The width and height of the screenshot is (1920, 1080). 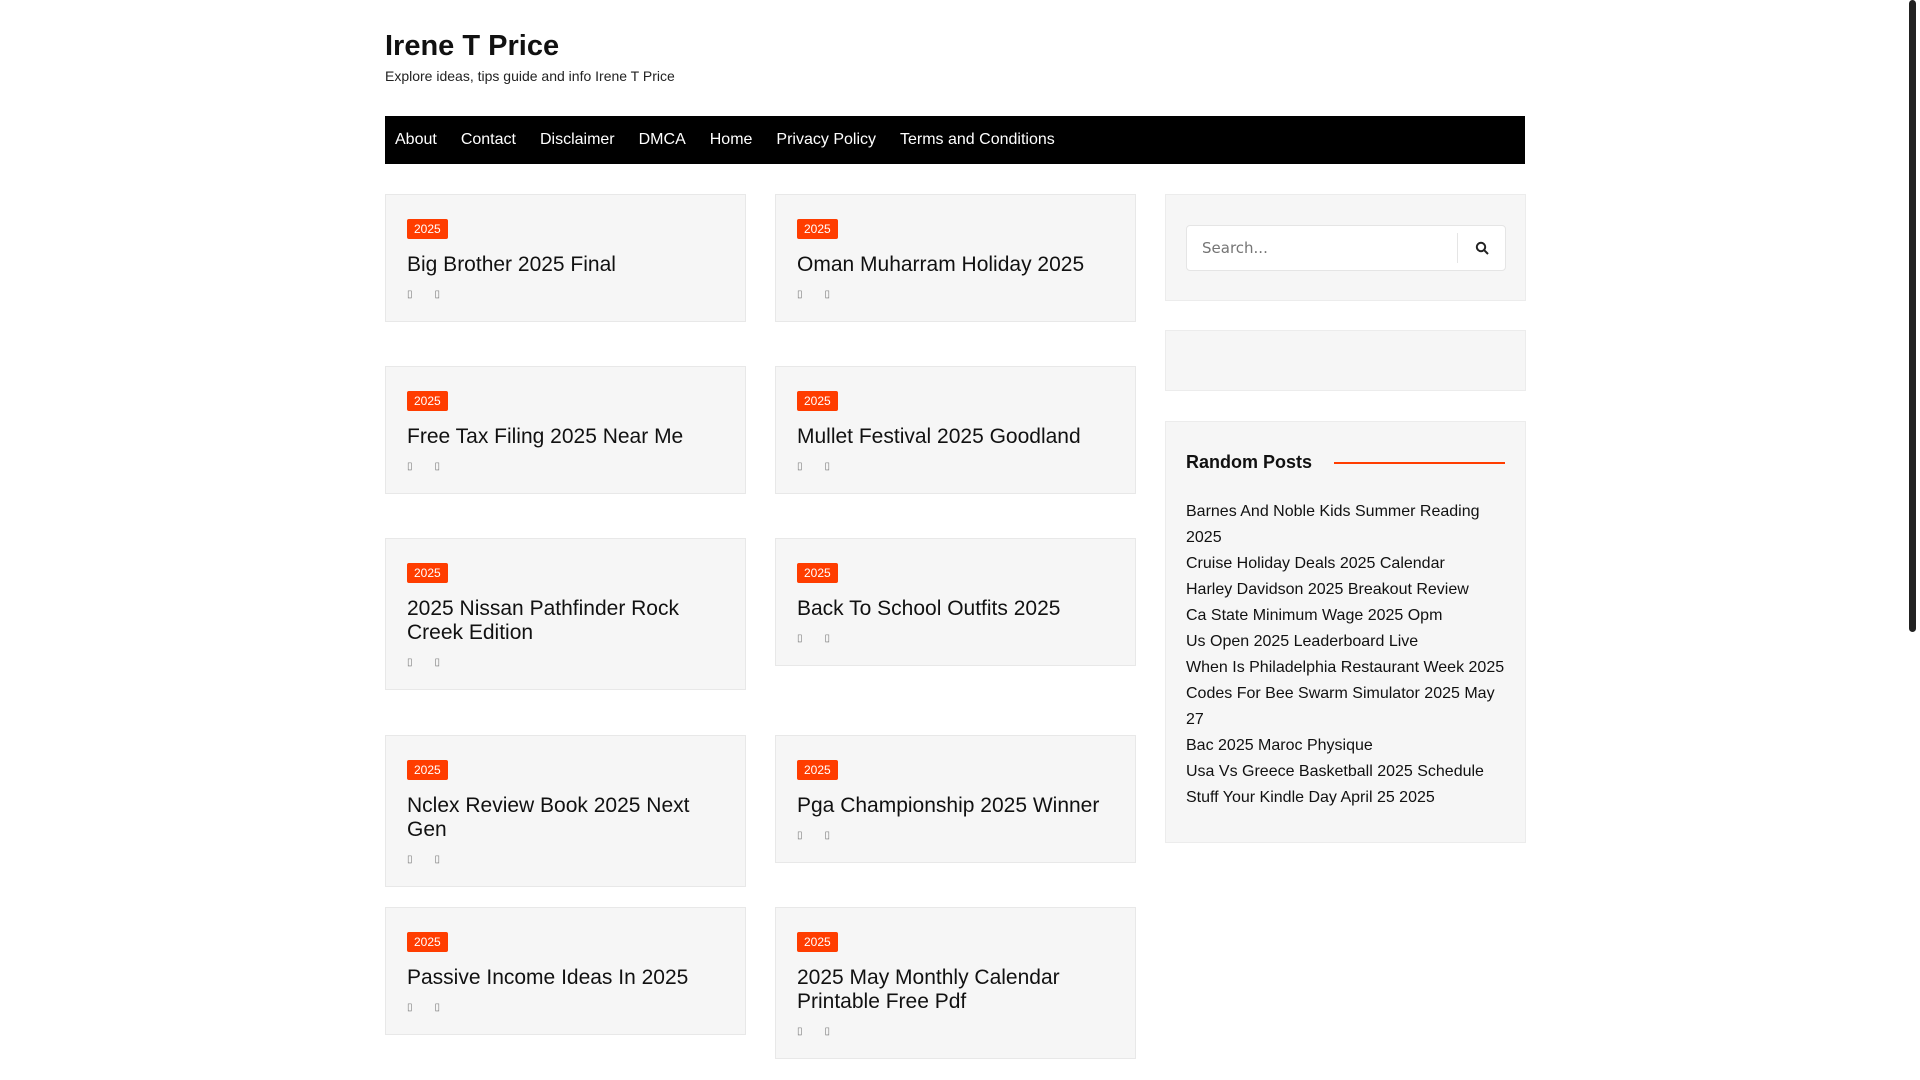 I want to click on title-underline, so click(x=1419, y=462).